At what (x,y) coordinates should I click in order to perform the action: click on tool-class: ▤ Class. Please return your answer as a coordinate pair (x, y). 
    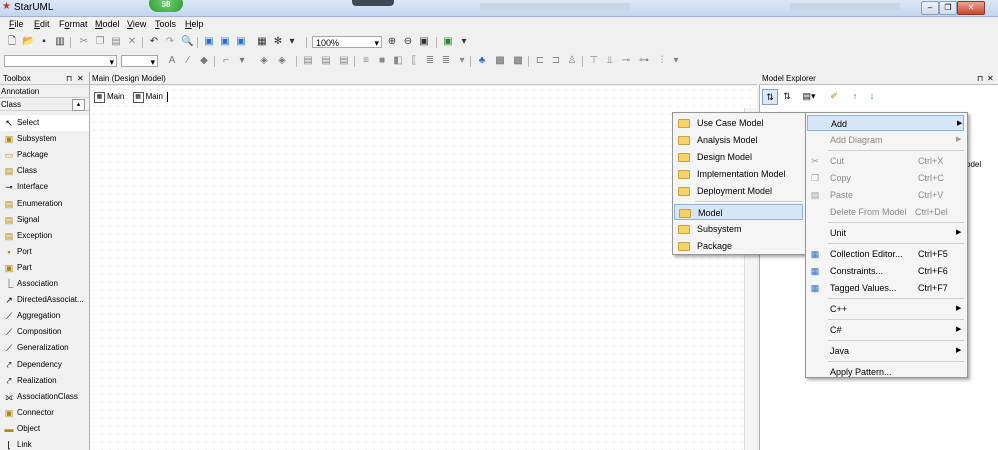
    Looking at the image, I should click on (44, 171).